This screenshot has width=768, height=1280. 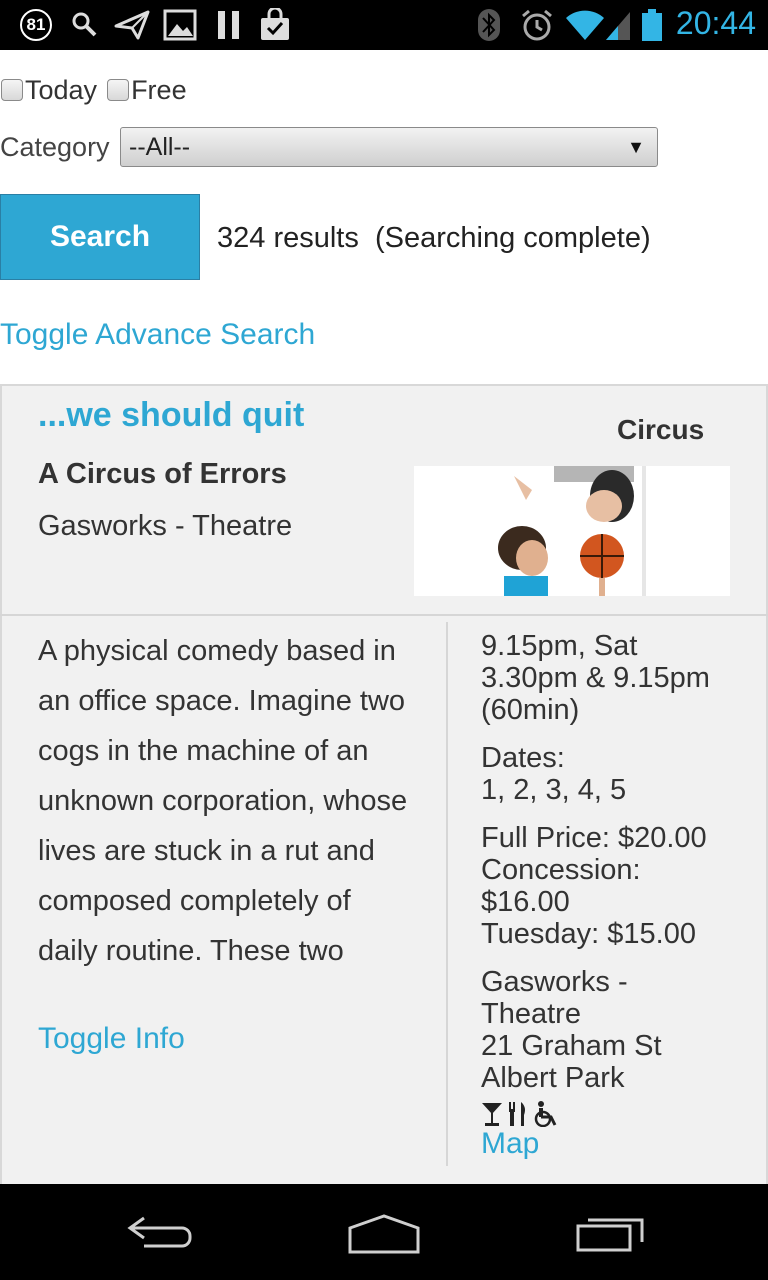 What do you see at coordinates (595, 678) in the screenshot?
I see `time-line: 3.30pm & 9.15pm` at bounding box center [595, 678].